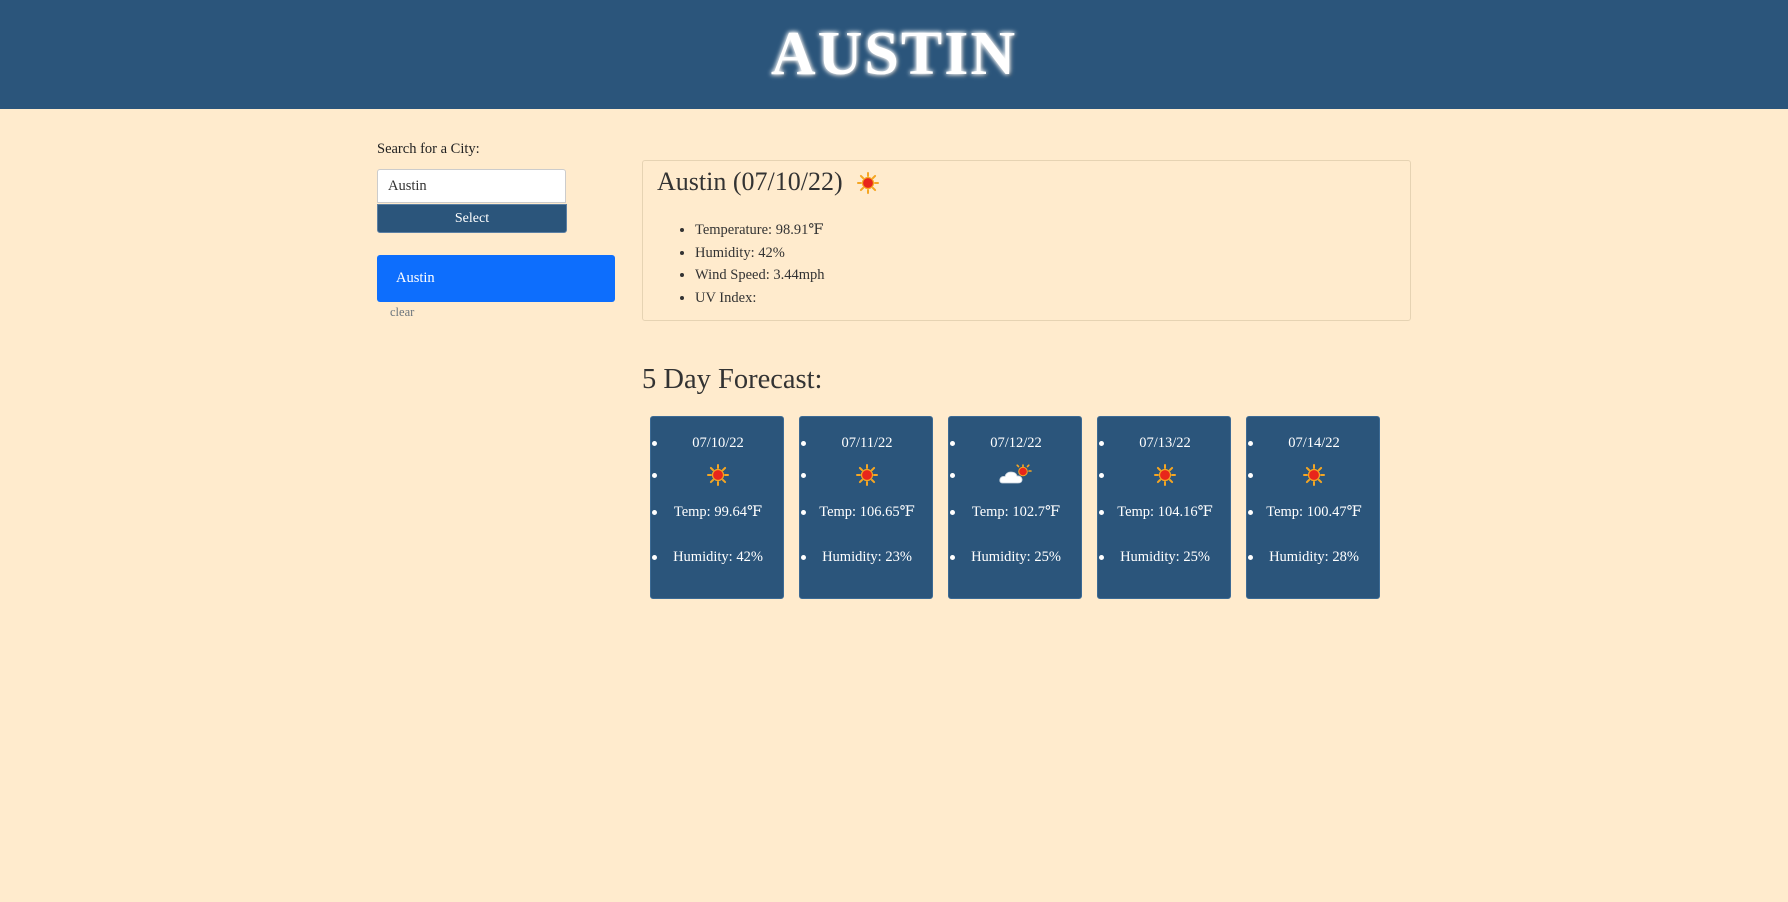 This screenshot has height=902, width=1788. I want to click on forecast-title: 5 Day Forecast:, so click(732, 379).